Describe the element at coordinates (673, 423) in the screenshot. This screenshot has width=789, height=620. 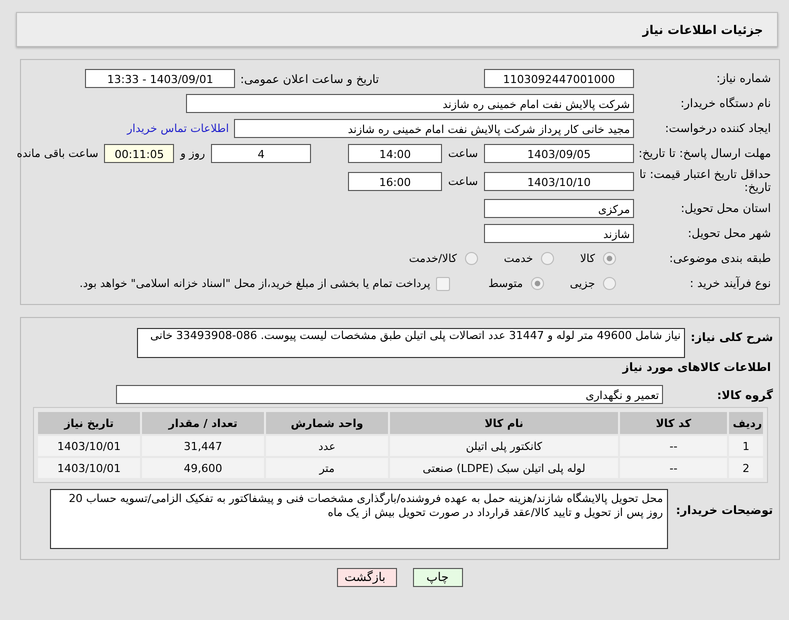
I see `column-header: کد کالا` at that location.